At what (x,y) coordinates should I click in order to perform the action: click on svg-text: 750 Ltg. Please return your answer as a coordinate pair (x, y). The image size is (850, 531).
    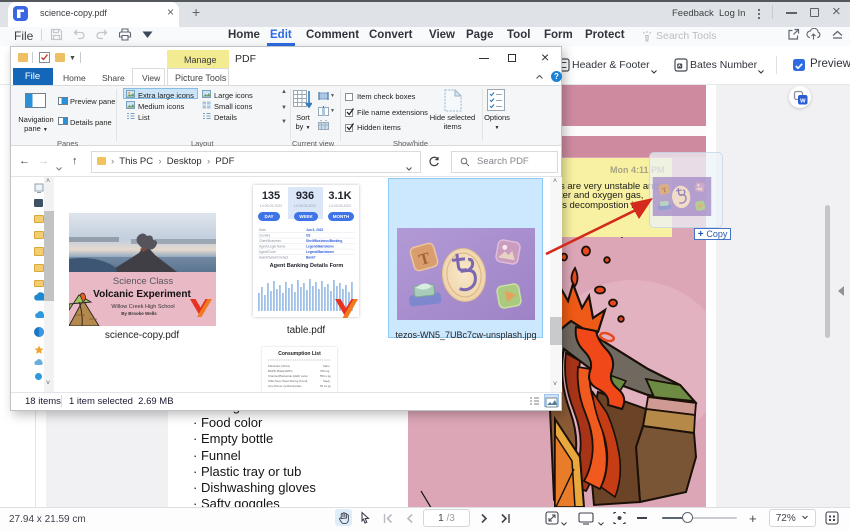
    Looking at the image, I should click on (325, 371).